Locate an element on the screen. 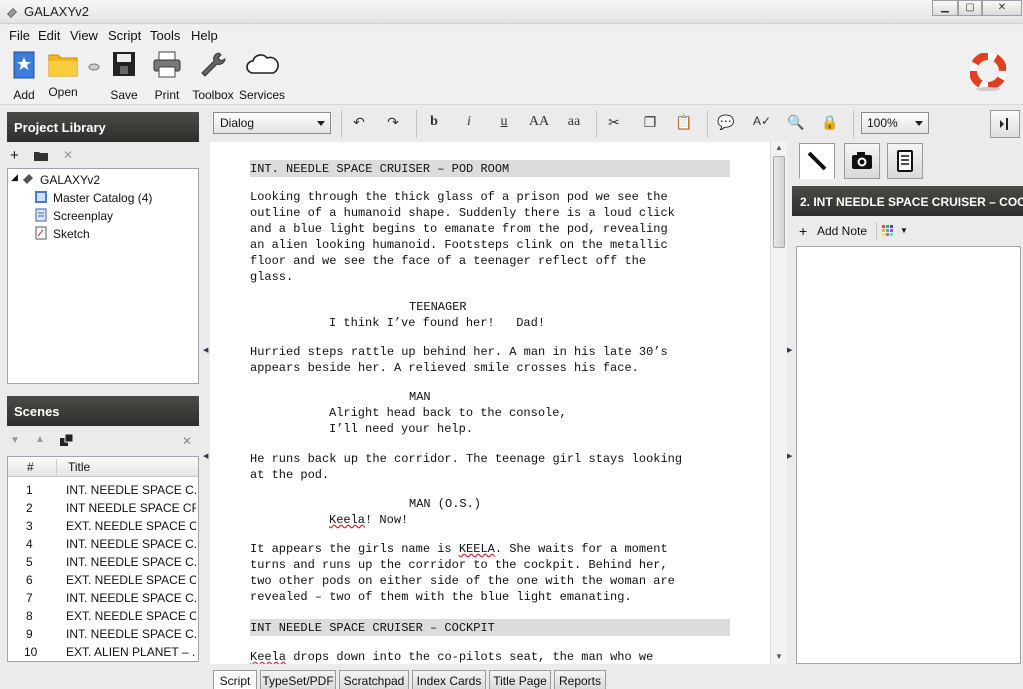  tab-images is located at coordinates (862, 161).